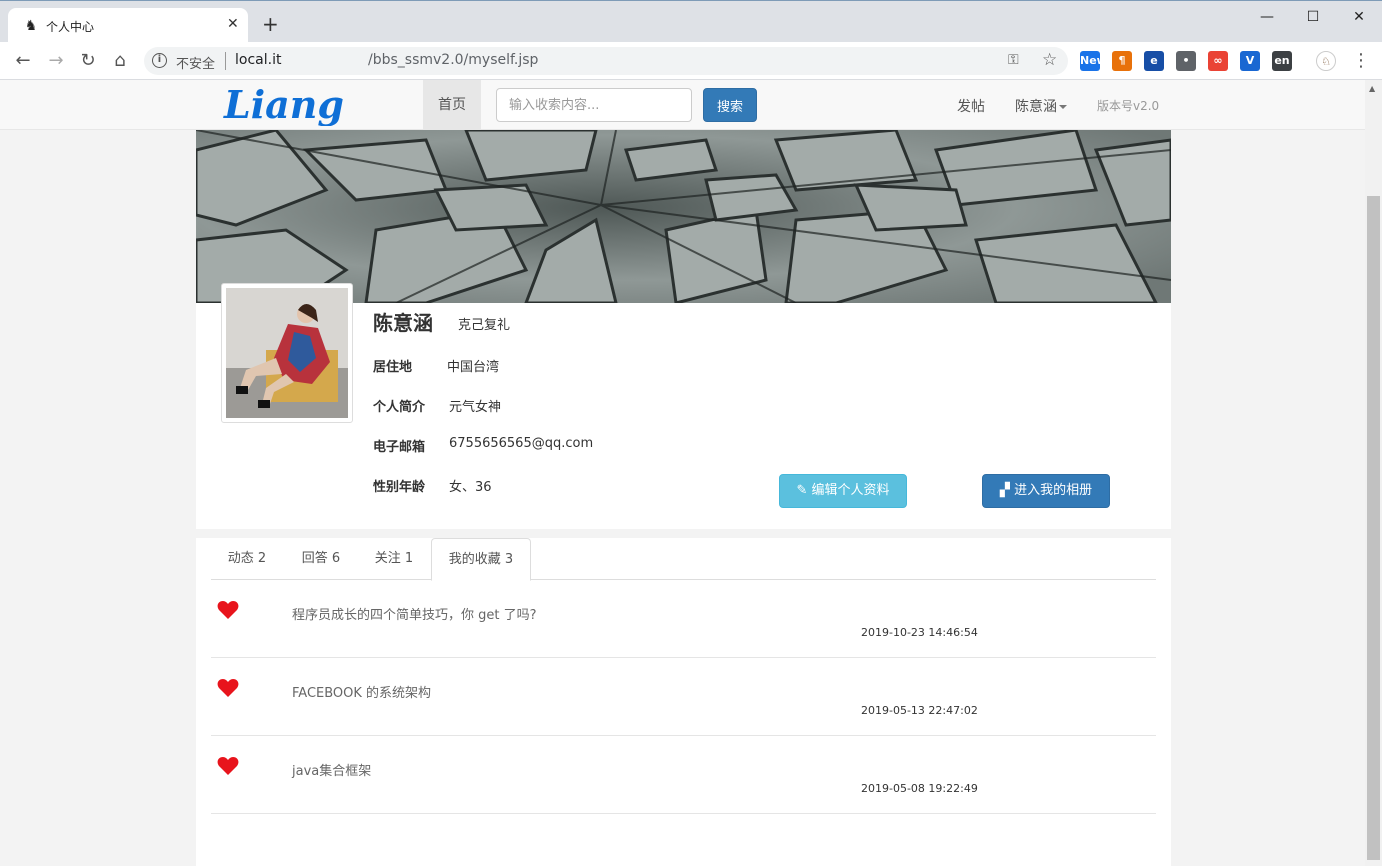 This screenshot has height=866, width=1382. I want to click on bio-label: 个人简介, so click(399, 407).